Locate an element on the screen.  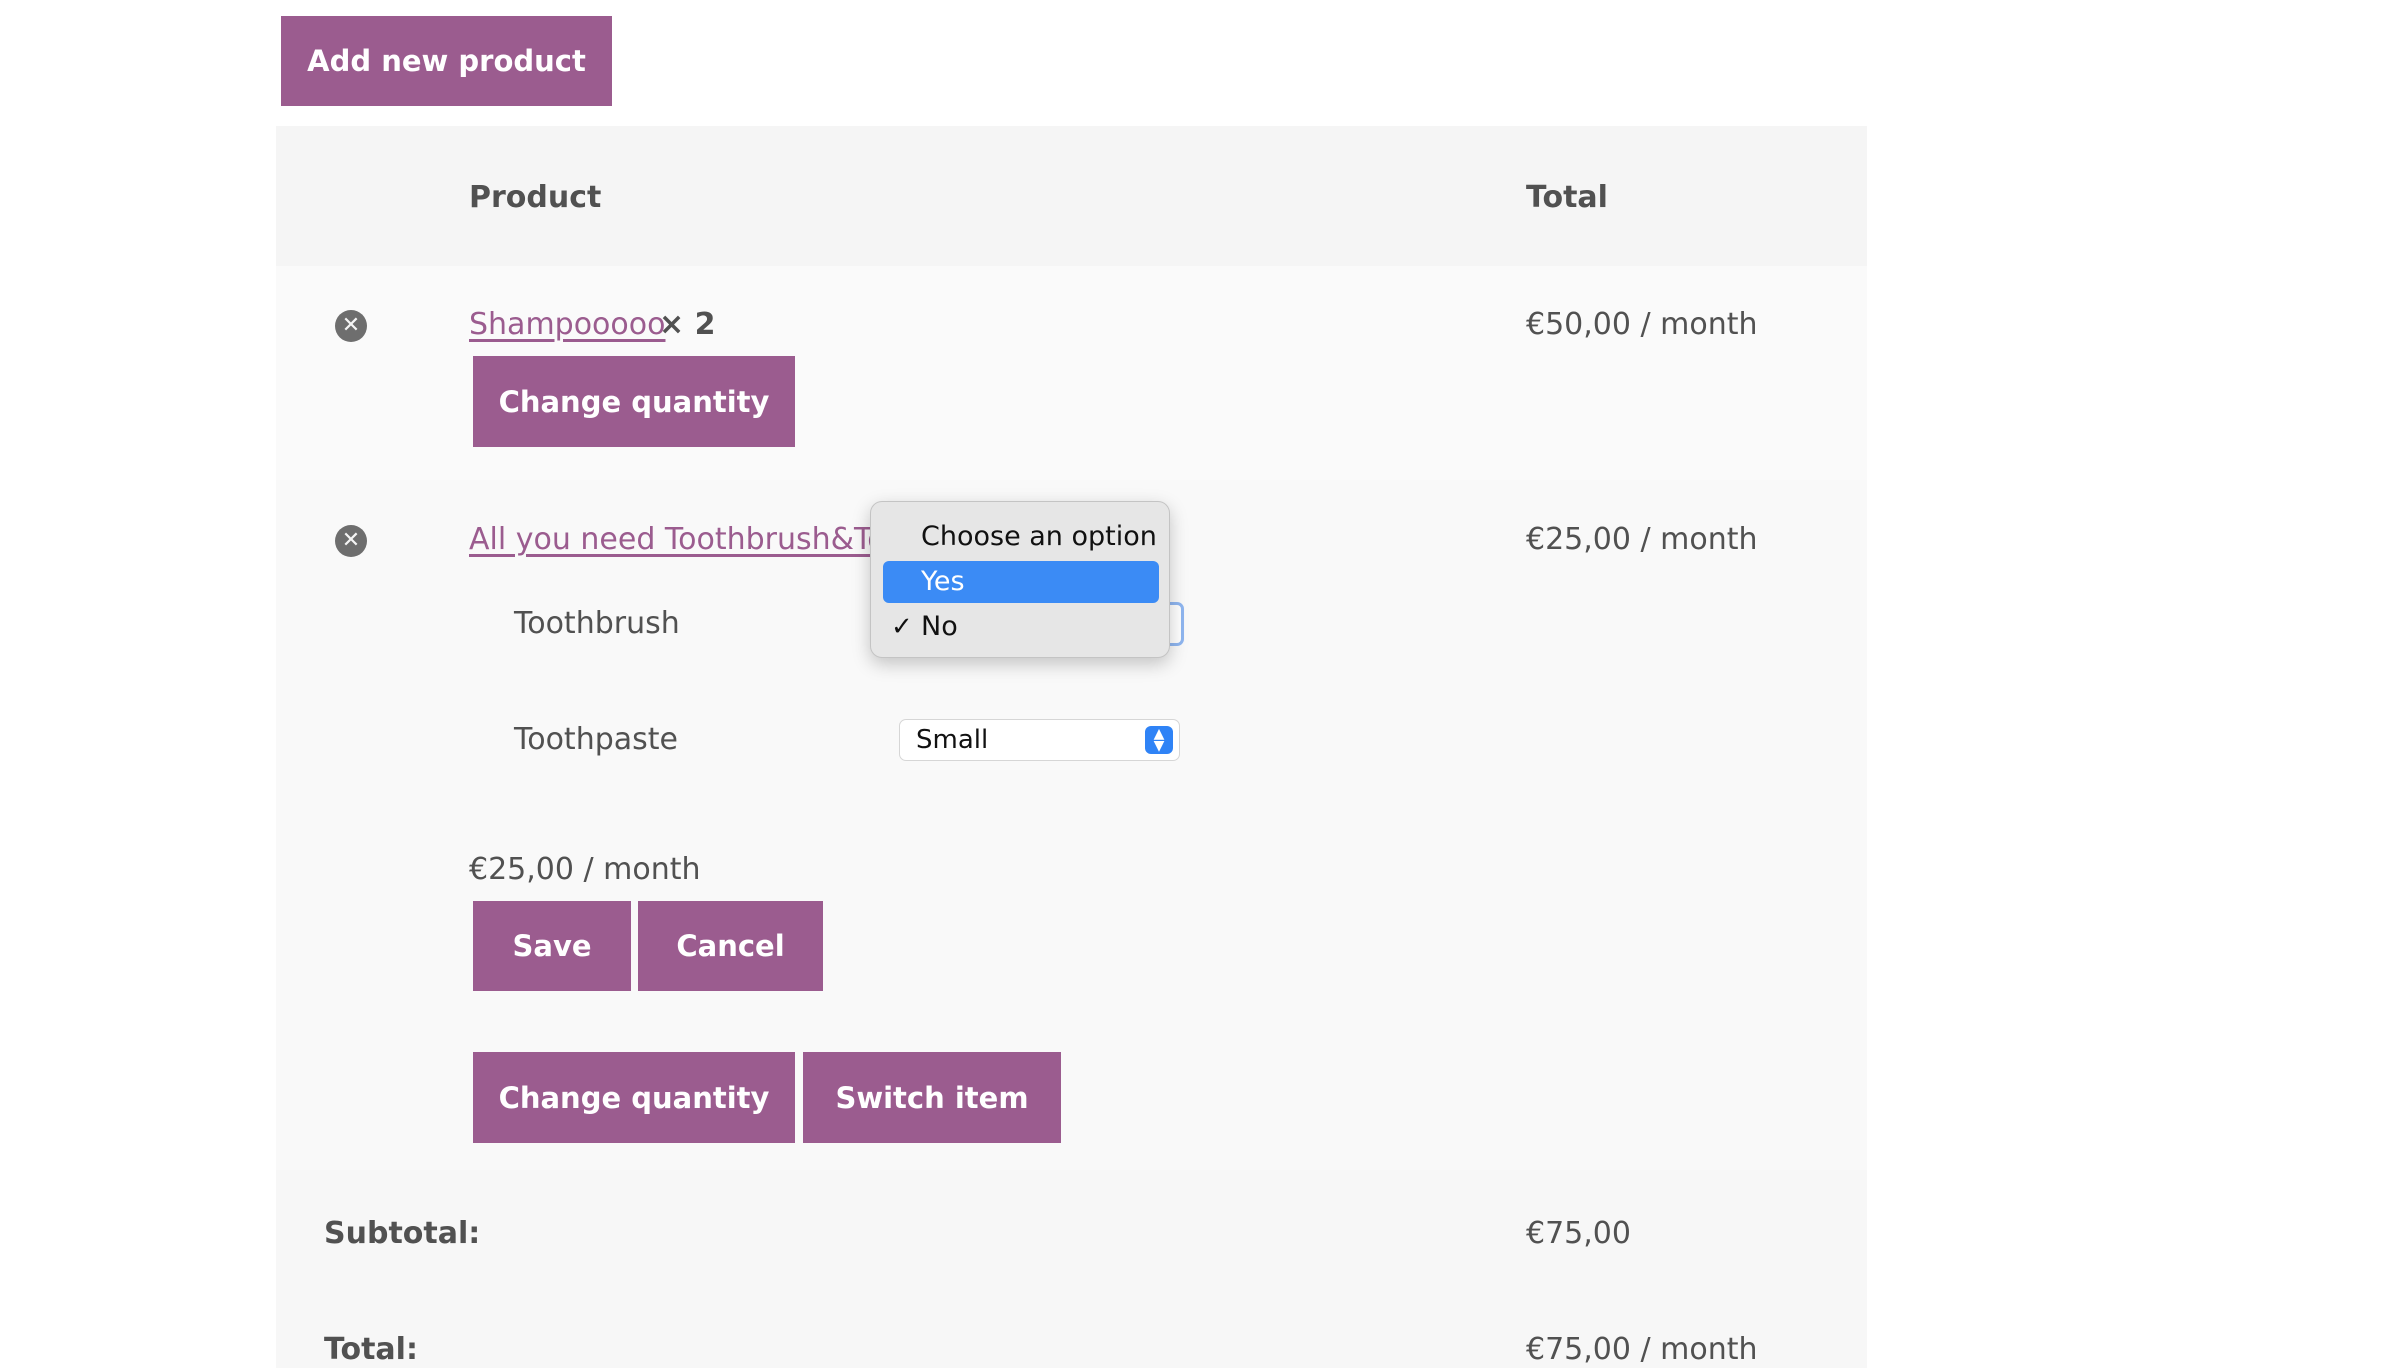
option-label: Choose an option is located at coordinates (1039, 536).